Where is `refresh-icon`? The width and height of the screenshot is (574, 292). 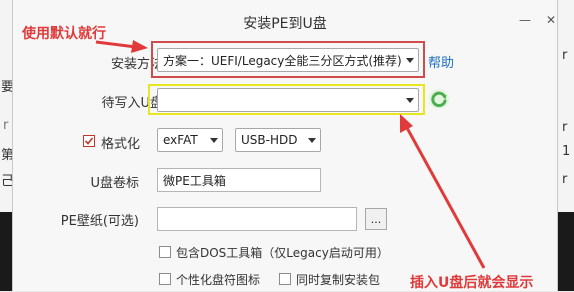 refresh-icon is located at coordinates (439, 99).